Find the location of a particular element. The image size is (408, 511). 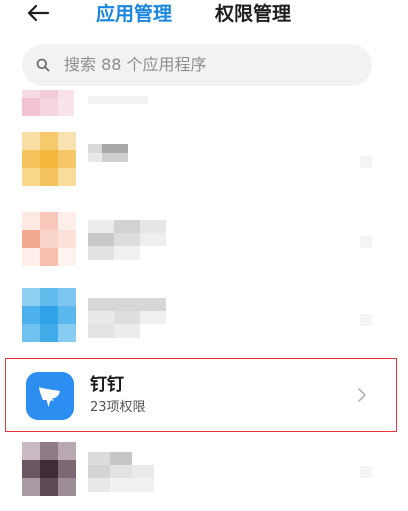

search-input: 搜索 88 个应用程序 is located at coordinates (197, 65).